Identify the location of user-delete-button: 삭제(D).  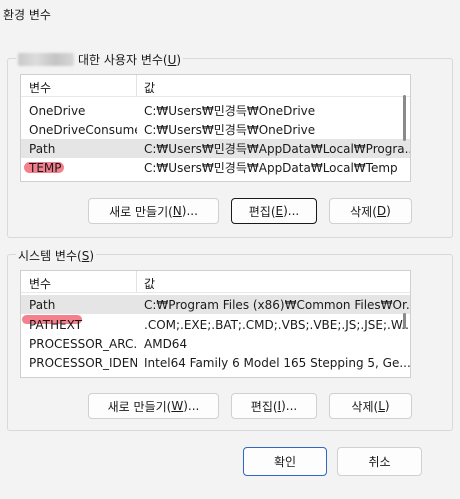
(370, 211).